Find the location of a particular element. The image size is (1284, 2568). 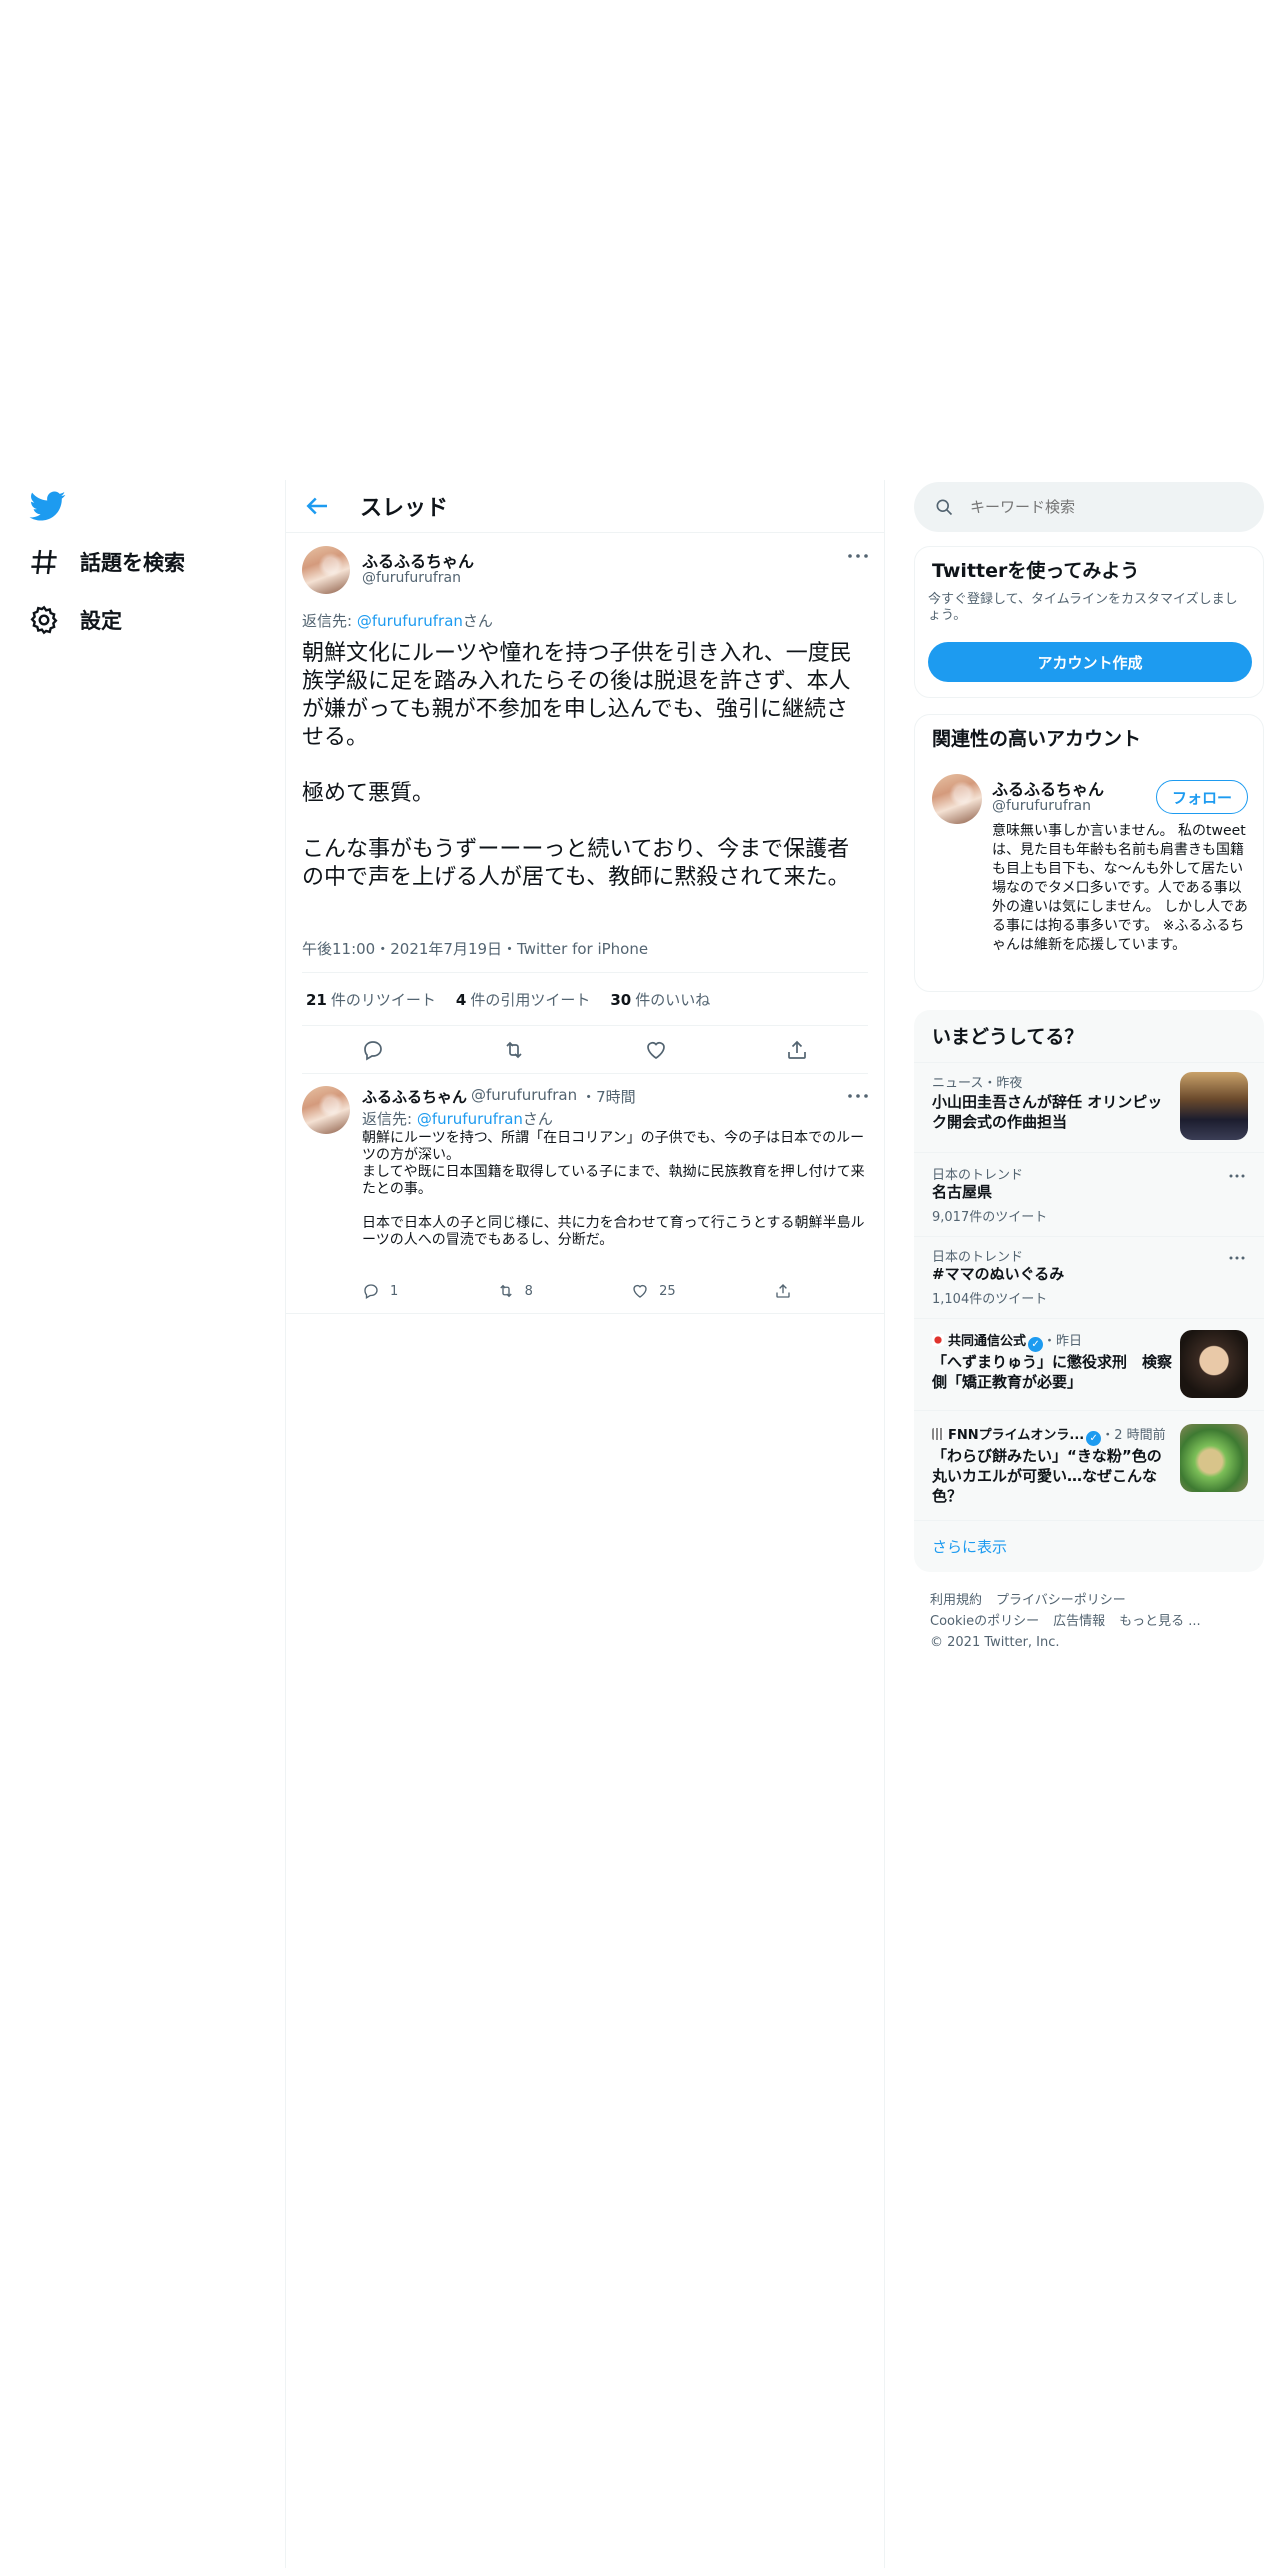

reply-suffix: さん is located at coordinates (477, 621).